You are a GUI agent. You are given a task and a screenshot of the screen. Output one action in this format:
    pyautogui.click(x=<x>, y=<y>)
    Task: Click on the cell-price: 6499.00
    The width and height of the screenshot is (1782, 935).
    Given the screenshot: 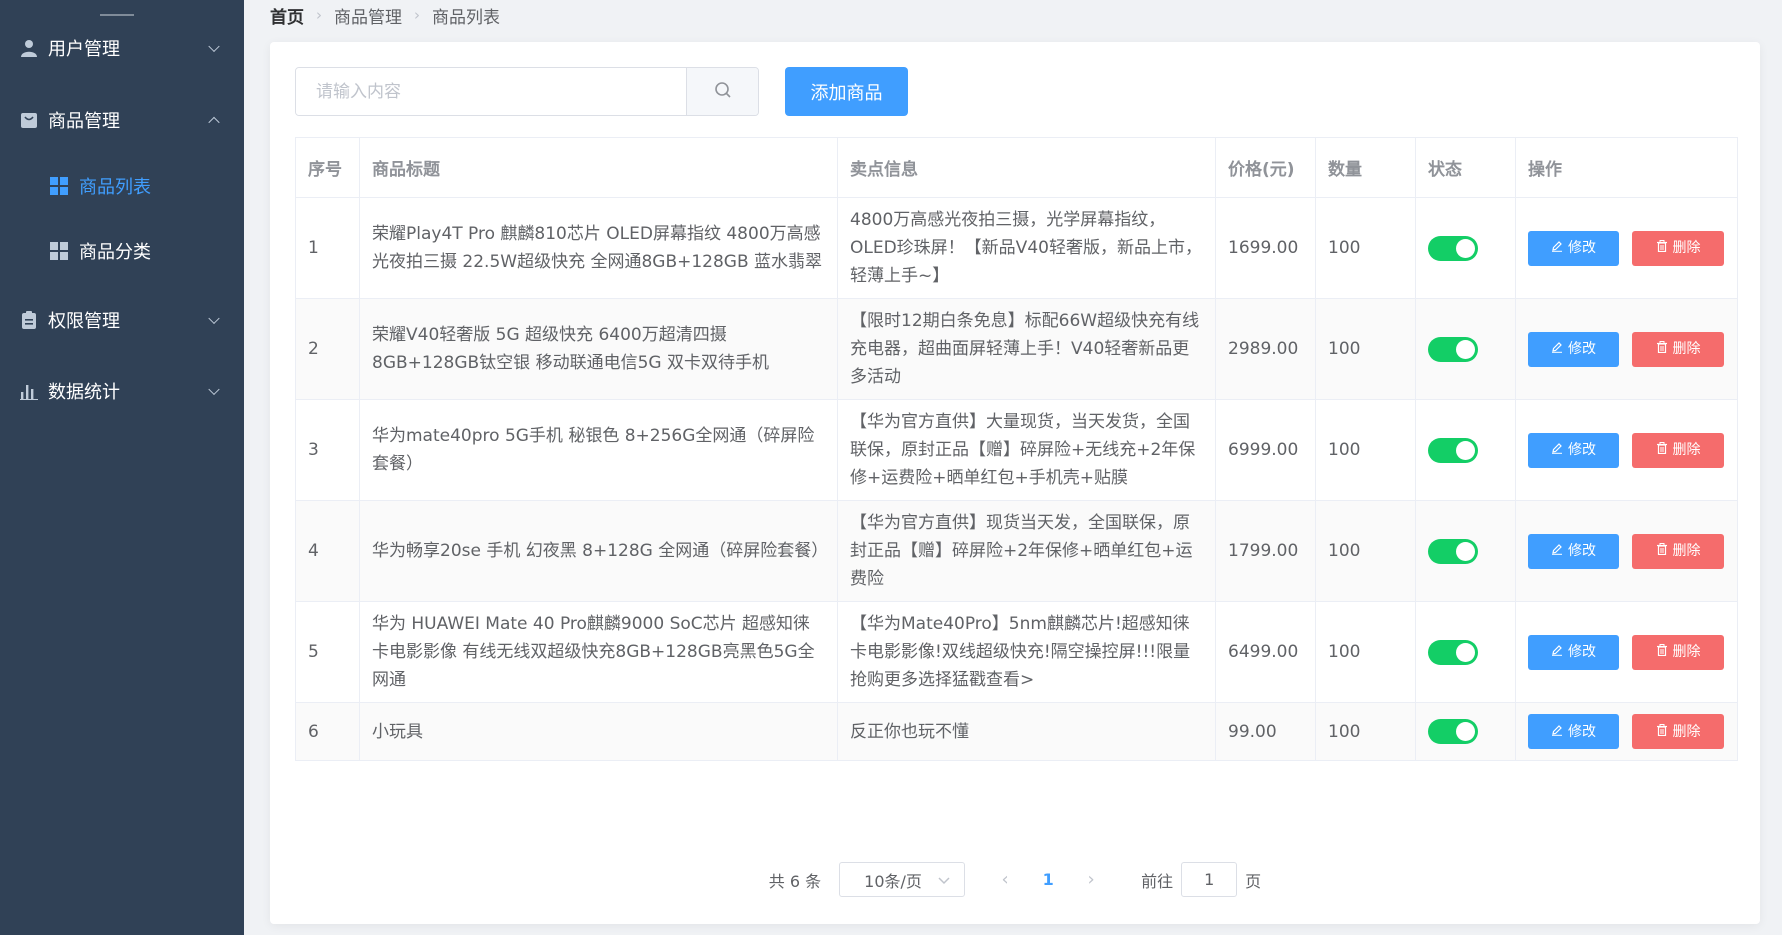 What is the action you would take?
    pyautogui.click(x=1265, y=652)
    